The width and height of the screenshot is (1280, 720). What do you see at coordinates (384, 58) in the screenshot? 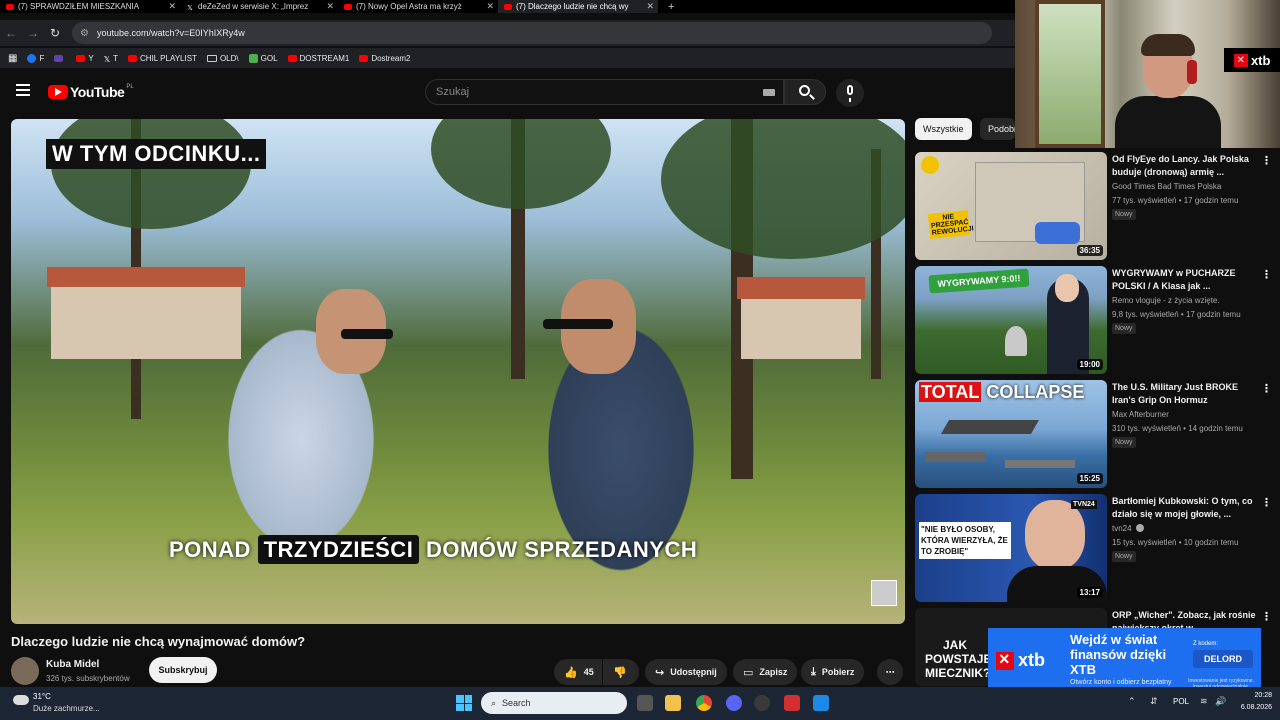
I see `bookmark-item: Dostream2` at bounding box center [384, 58].